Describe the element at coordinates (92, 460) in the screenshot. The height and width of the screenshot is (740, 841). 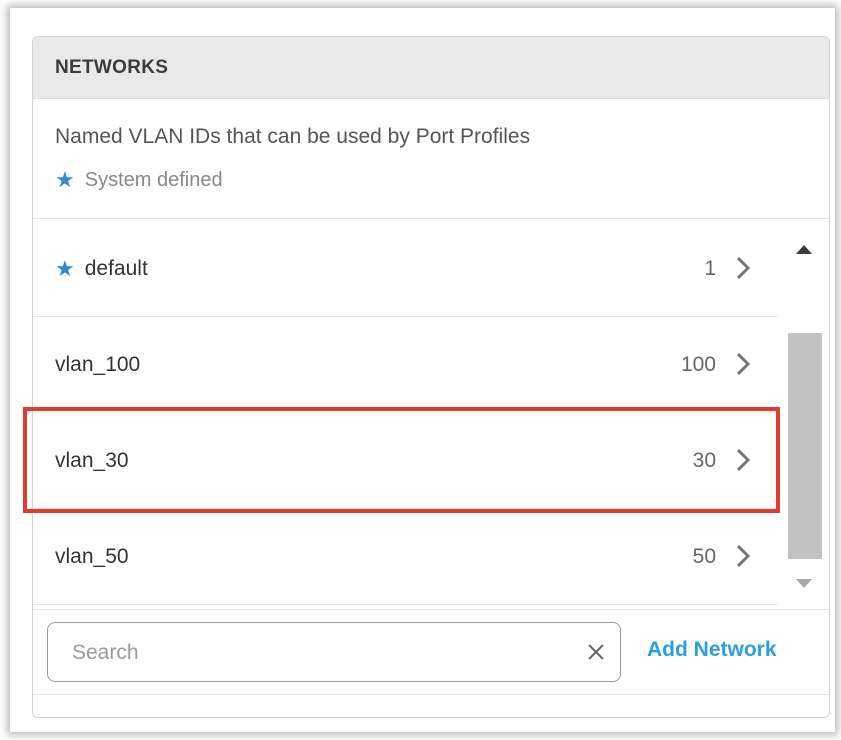
I see `network-name: vlan_30` at that location.